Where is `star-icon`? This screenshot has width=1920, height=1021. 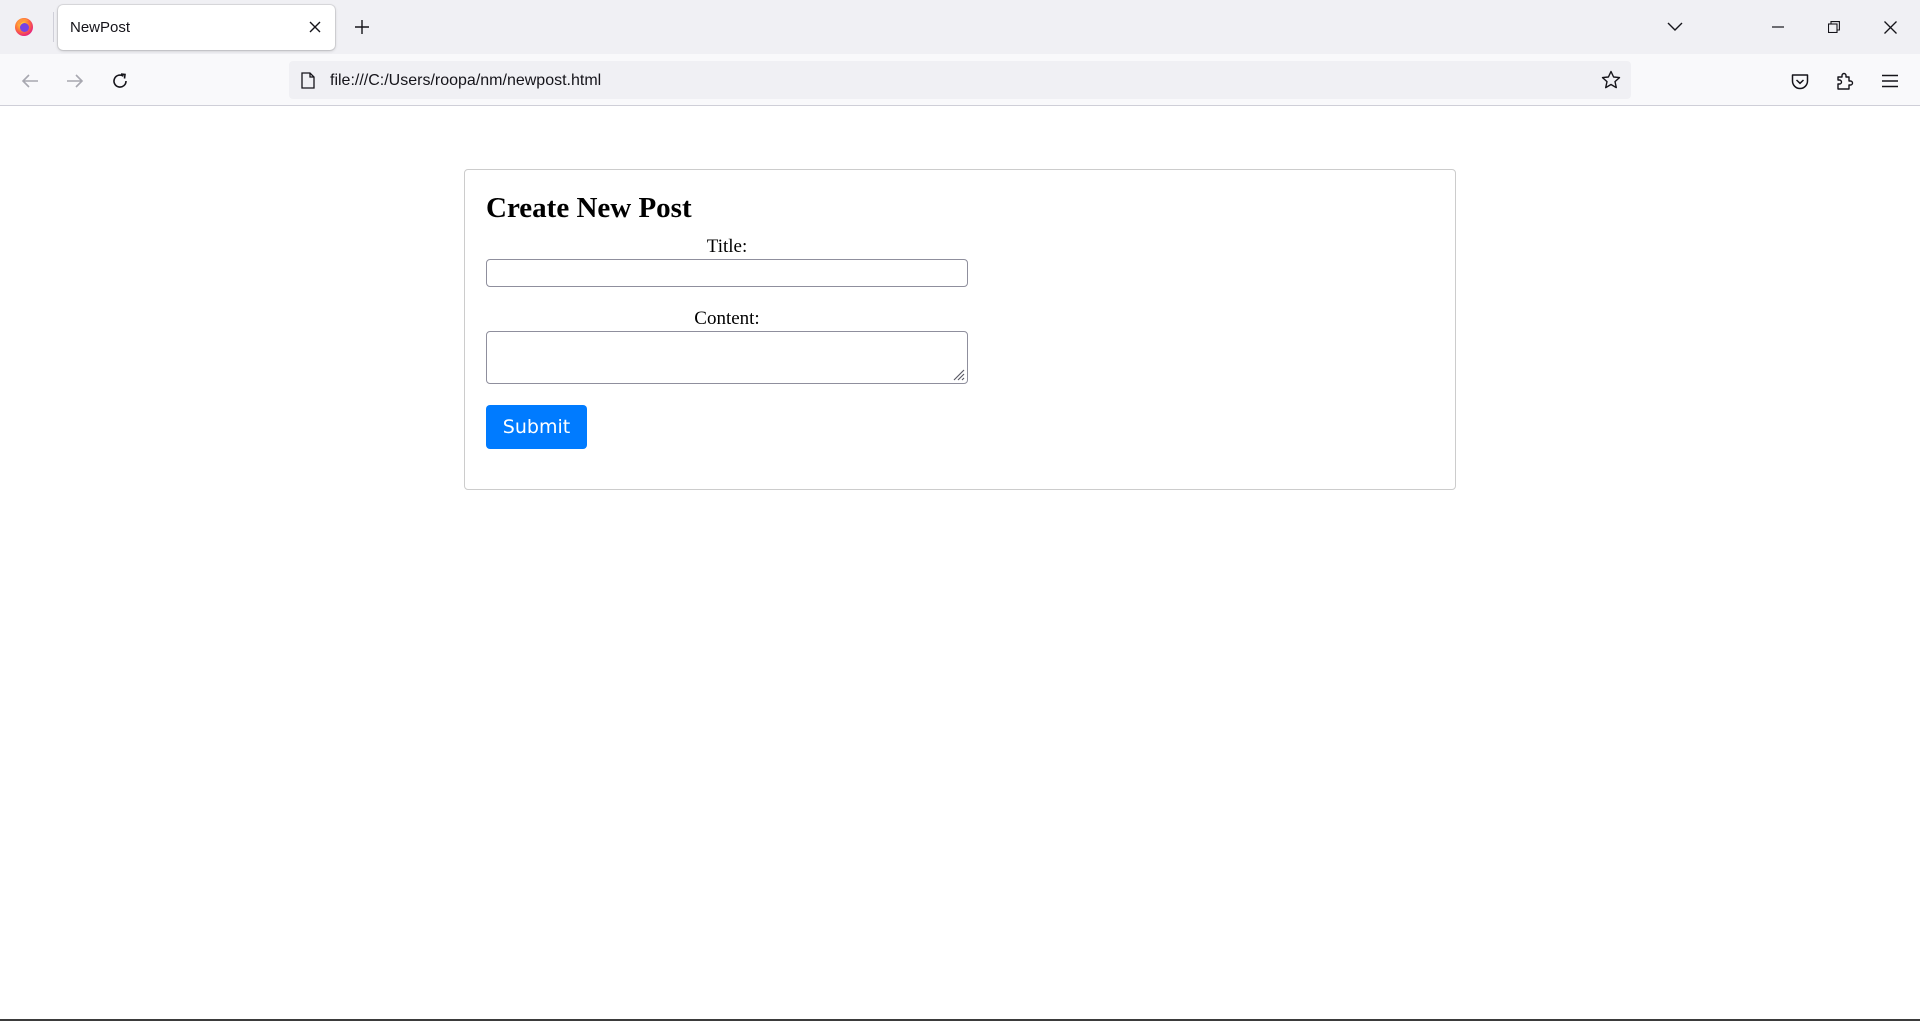
star-icon is located at coordinates (1611, 80).